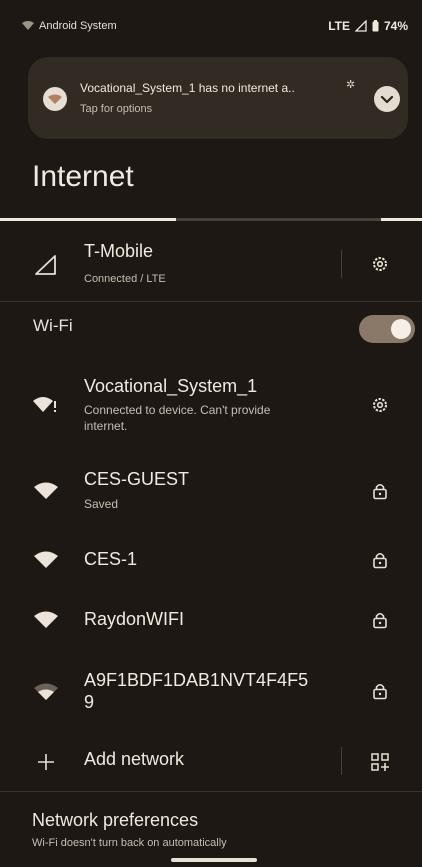  Describe the element at coordinates (46, 692) in the screenshot. I see `wifi-weak-signal-icon` at that location.